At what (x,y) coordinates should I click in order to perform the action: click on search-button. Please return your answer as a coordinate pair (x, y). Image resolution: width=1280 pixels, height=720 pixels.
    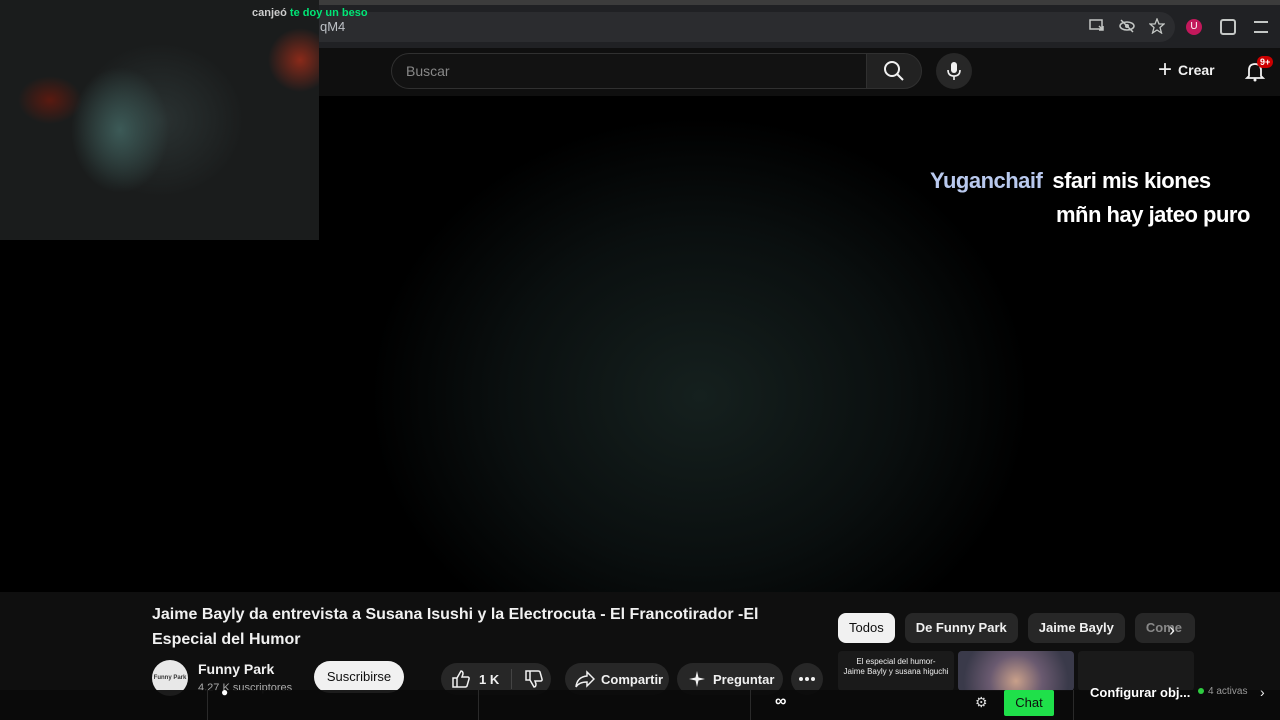
    Looking at the image, I should click on (894, 71).